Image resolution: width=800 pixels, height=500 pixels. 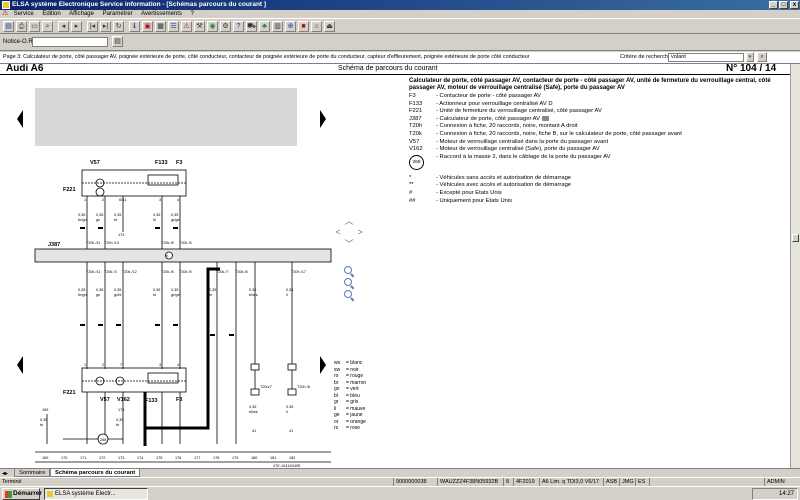 I want to click on grid-169: 169, so click(x=45, y=458).